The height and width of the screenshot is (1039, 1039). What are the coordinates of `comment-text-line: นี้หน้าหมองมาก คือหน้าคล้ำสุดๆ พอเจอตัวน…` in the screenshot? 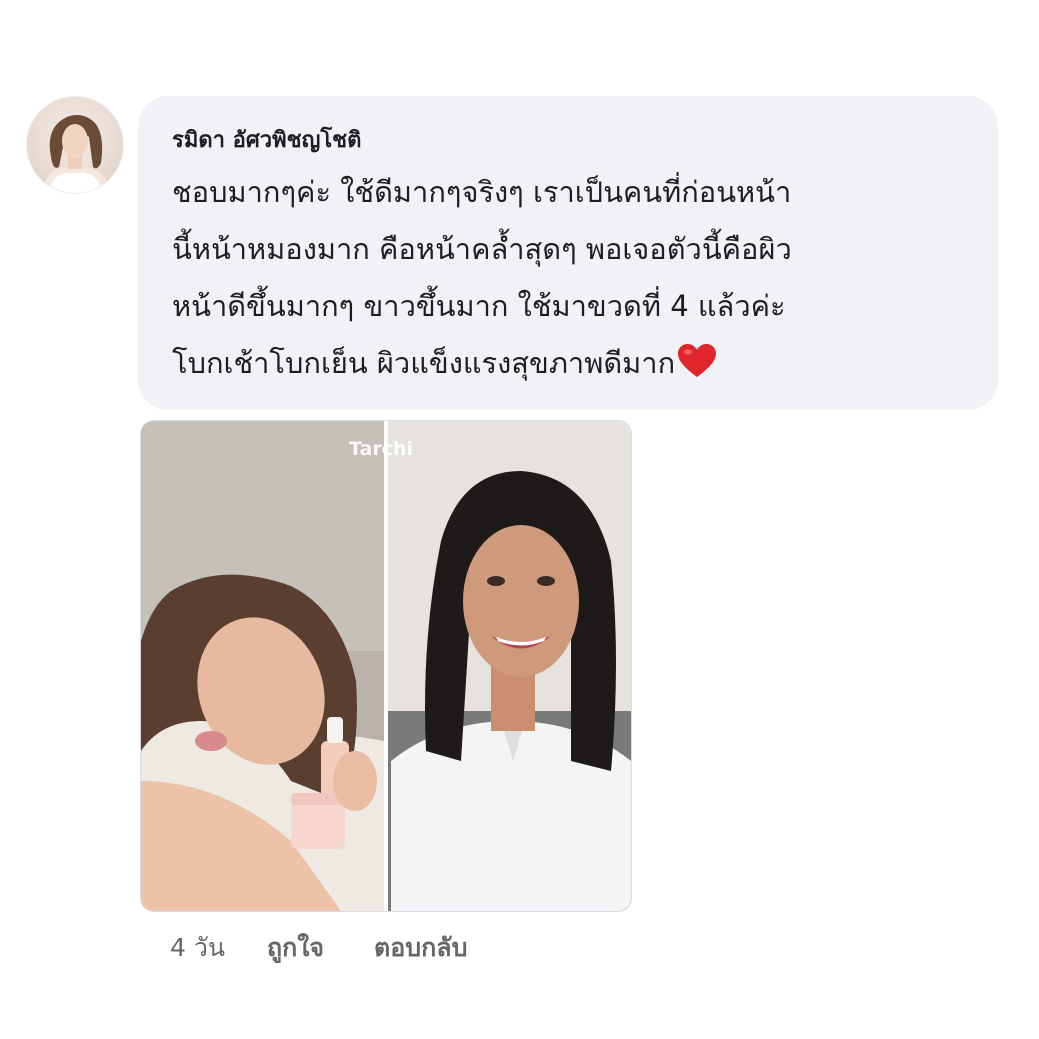 It's located at (482, 249).